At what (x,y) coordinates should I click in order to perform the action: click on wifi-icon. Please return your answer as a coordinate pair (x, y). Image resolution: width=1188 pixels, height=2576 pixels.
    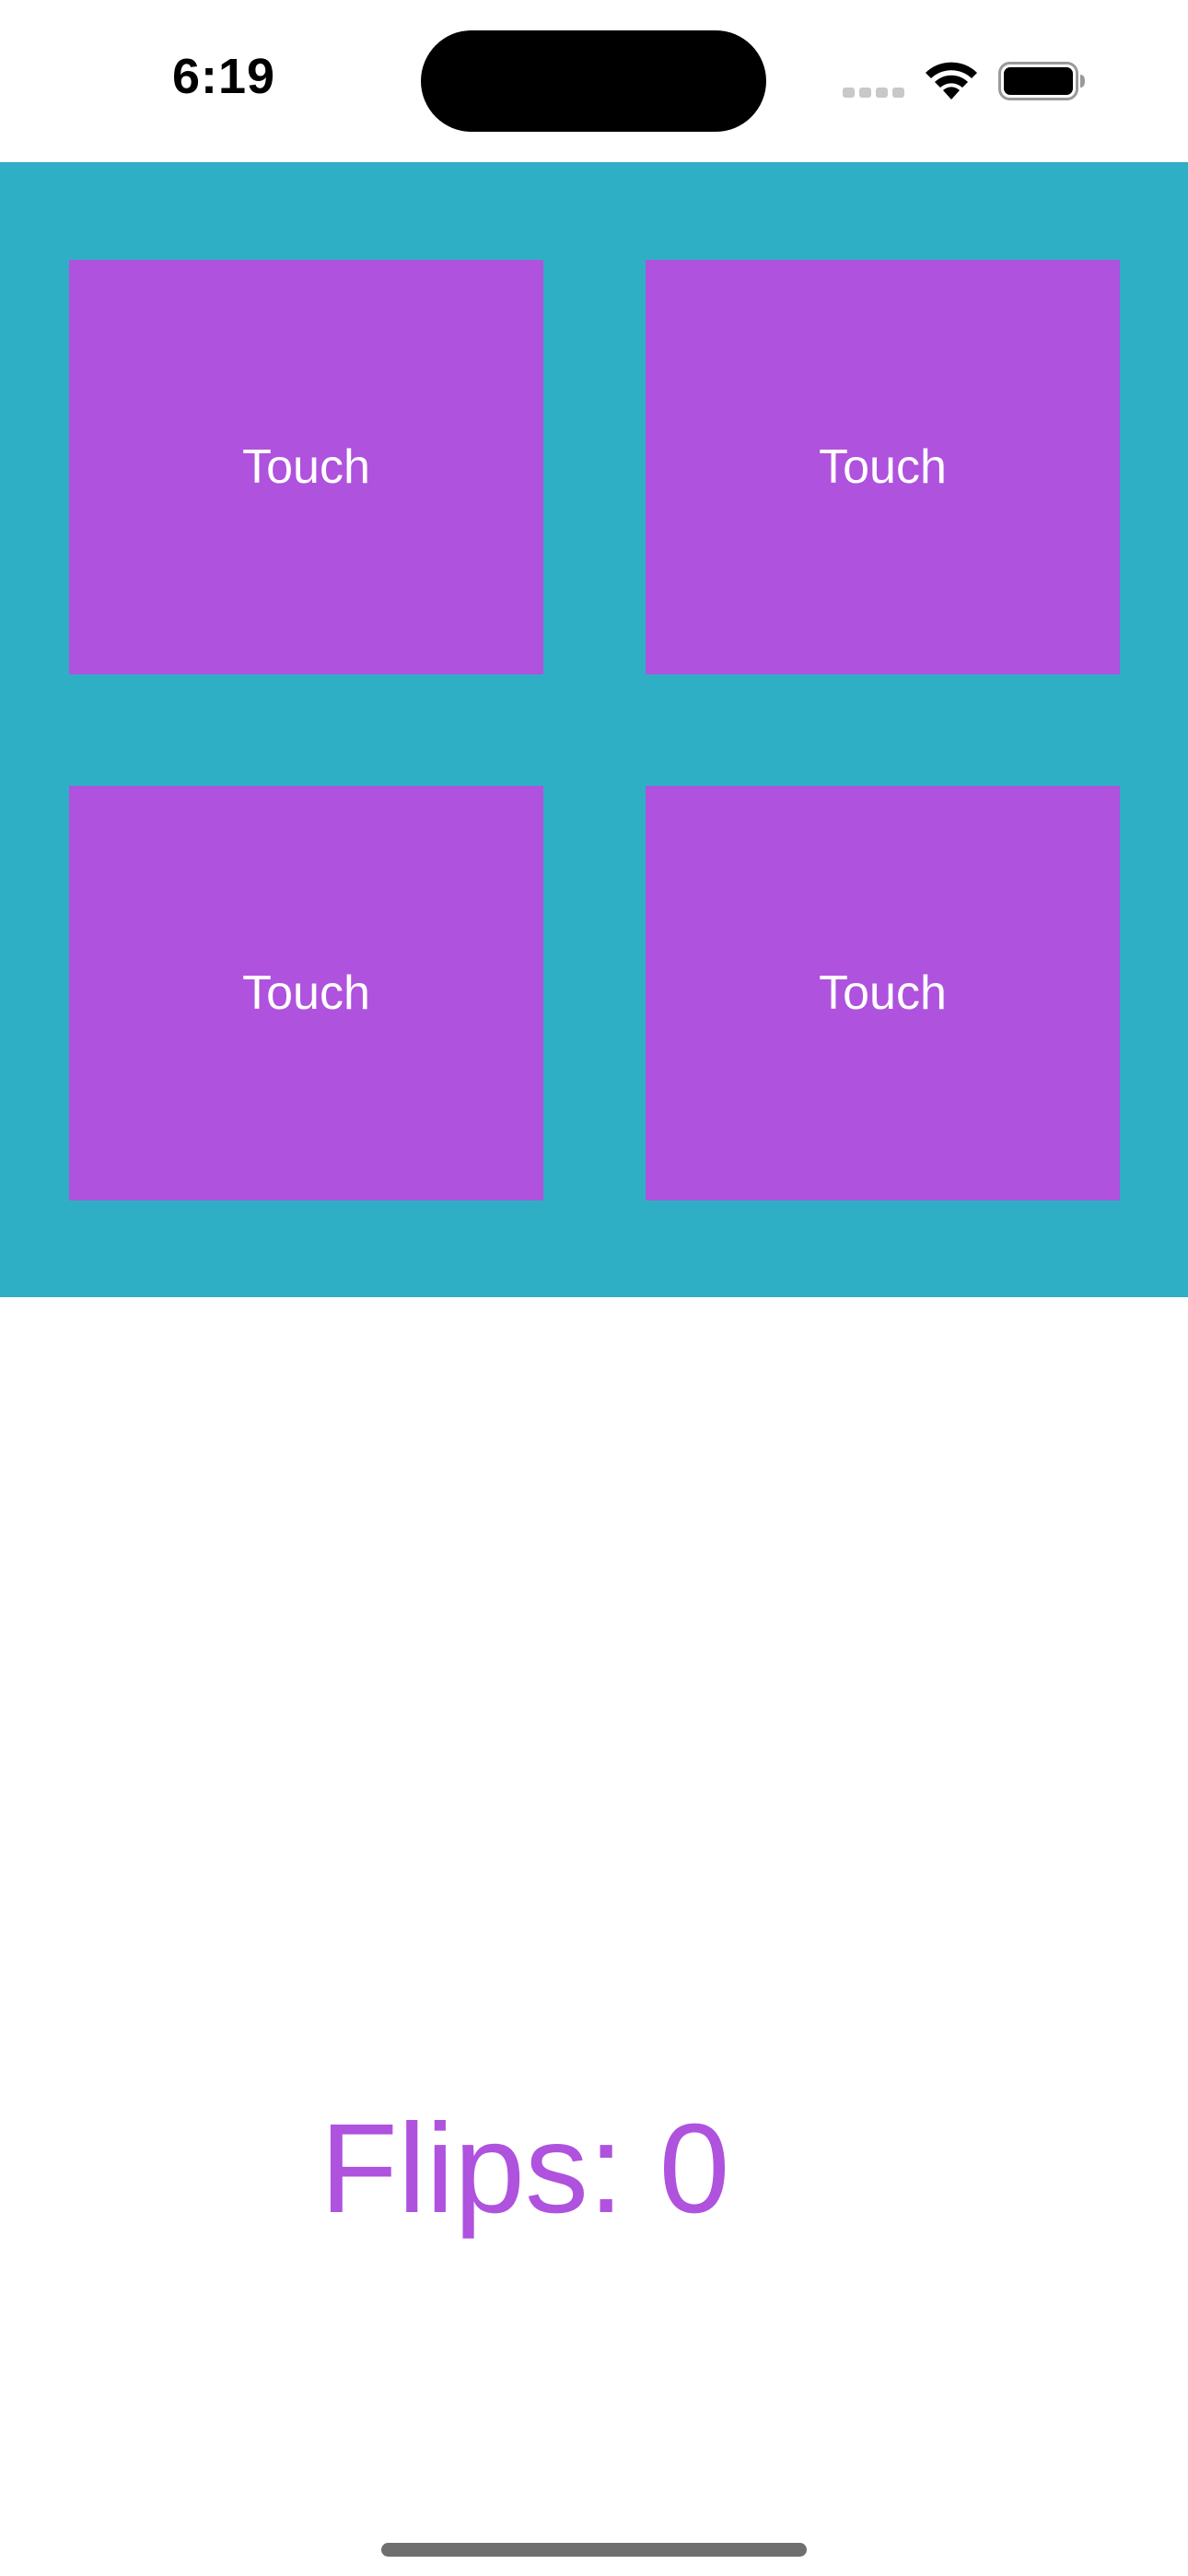
    Looking at the image, I should click on (951, 79).